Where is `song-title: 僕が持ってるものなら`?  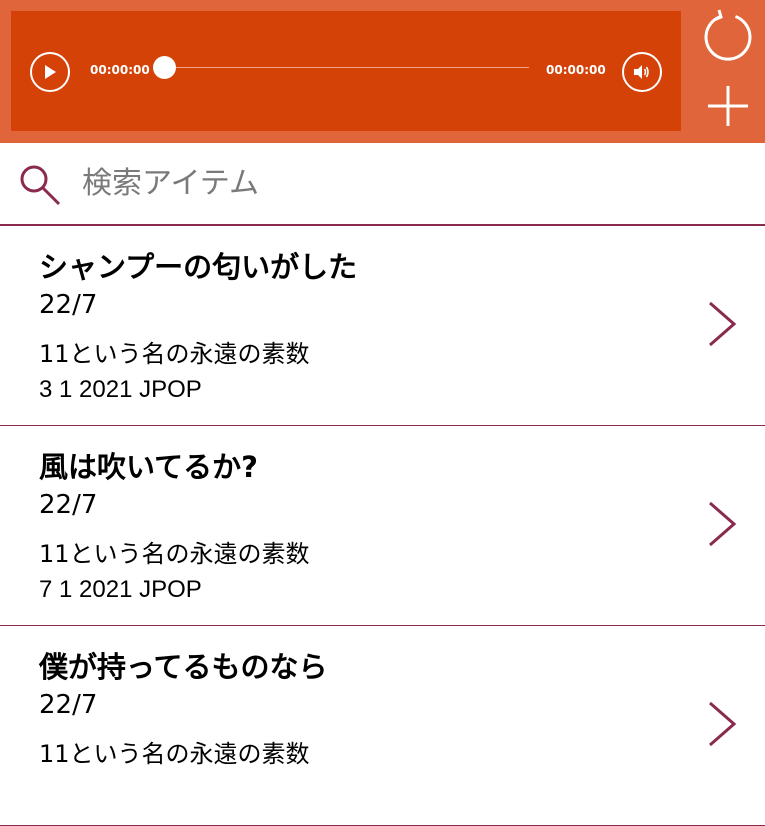
song-title: 僕が持ってるものなら is located at coordinates (183, 667).